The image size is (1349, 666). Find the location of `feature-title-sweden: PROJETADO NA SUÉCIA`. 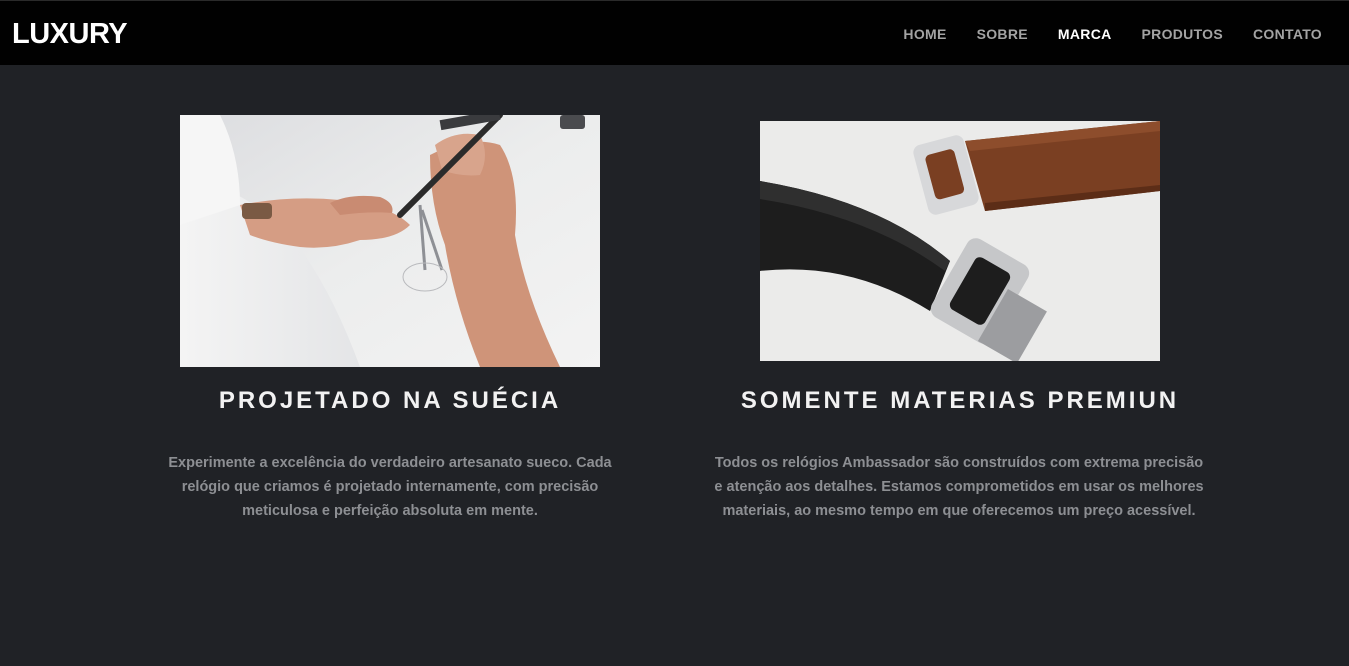

feature-title-sweden: PROJETADO NA SUÉCIA is located at coordinates (390, 400).